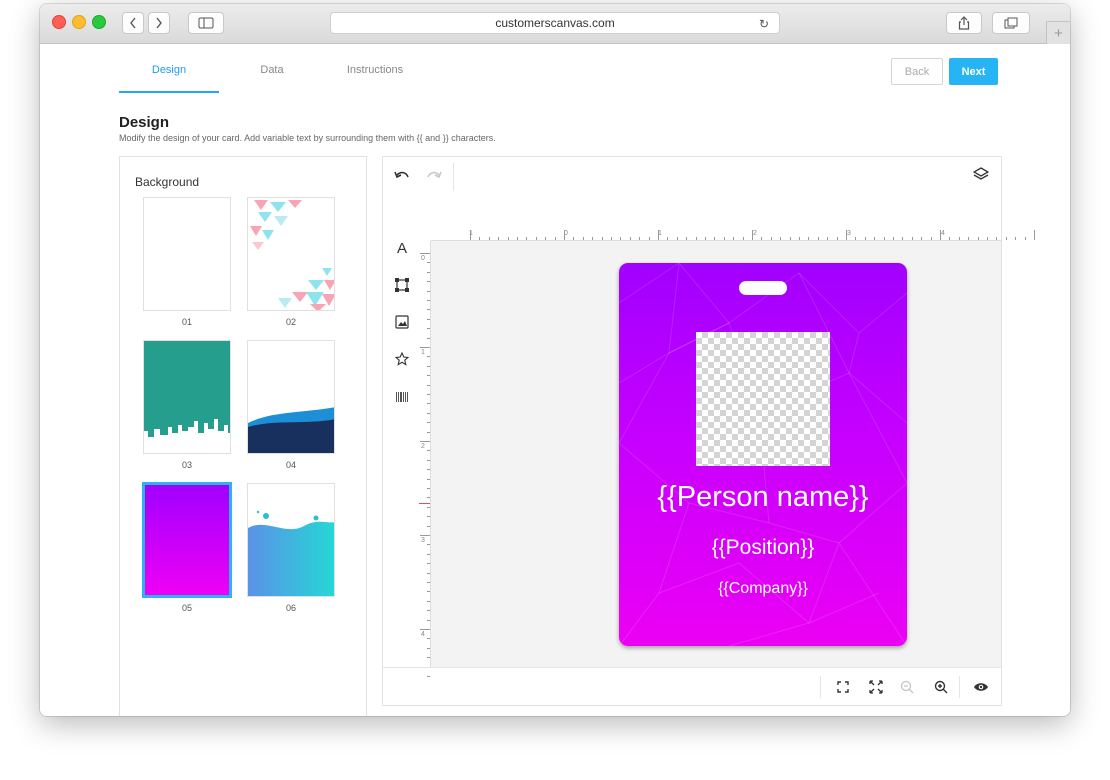  Describe the element at coordinates (59, 22) in the screenshot. I see `close-window-button` at that location.